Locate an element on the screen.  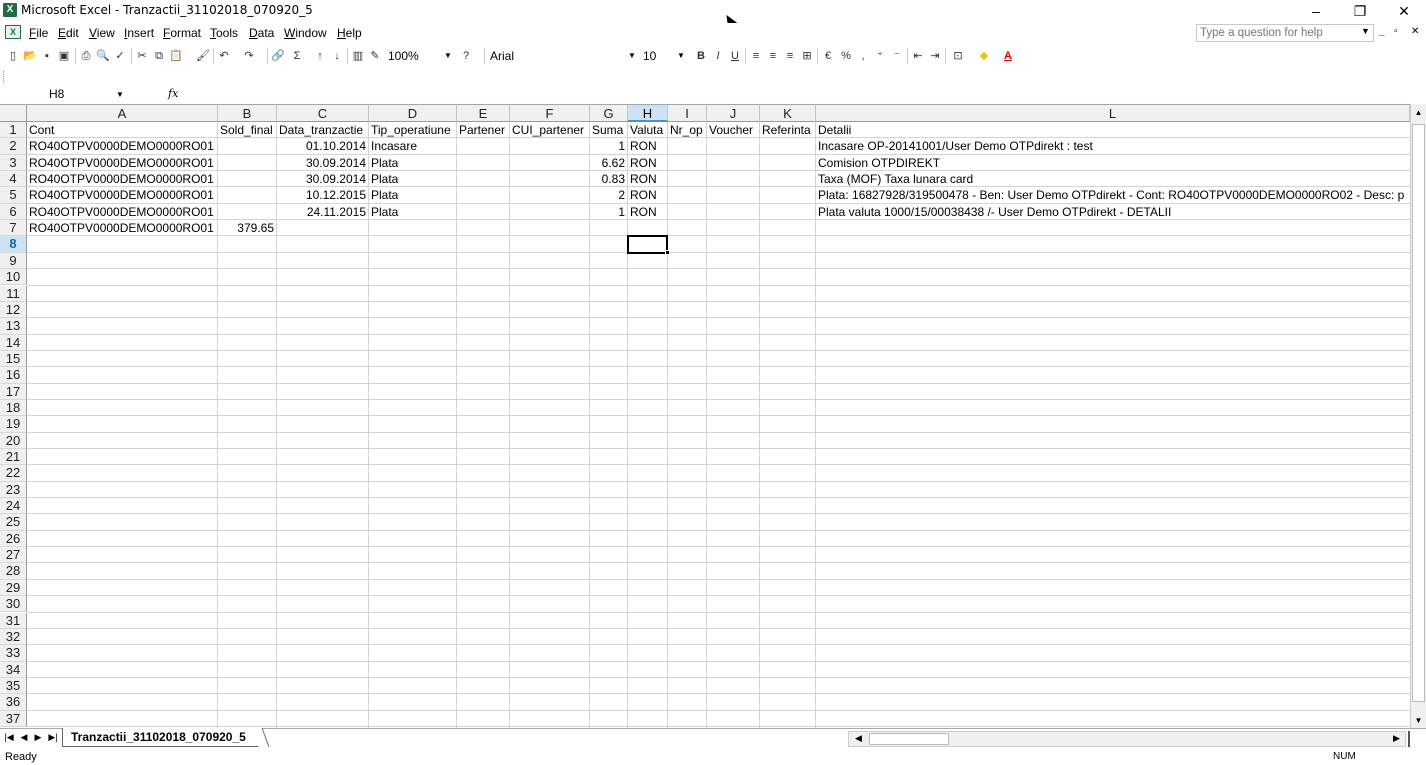
row-header: 5 is located at coordinates (13, 195).